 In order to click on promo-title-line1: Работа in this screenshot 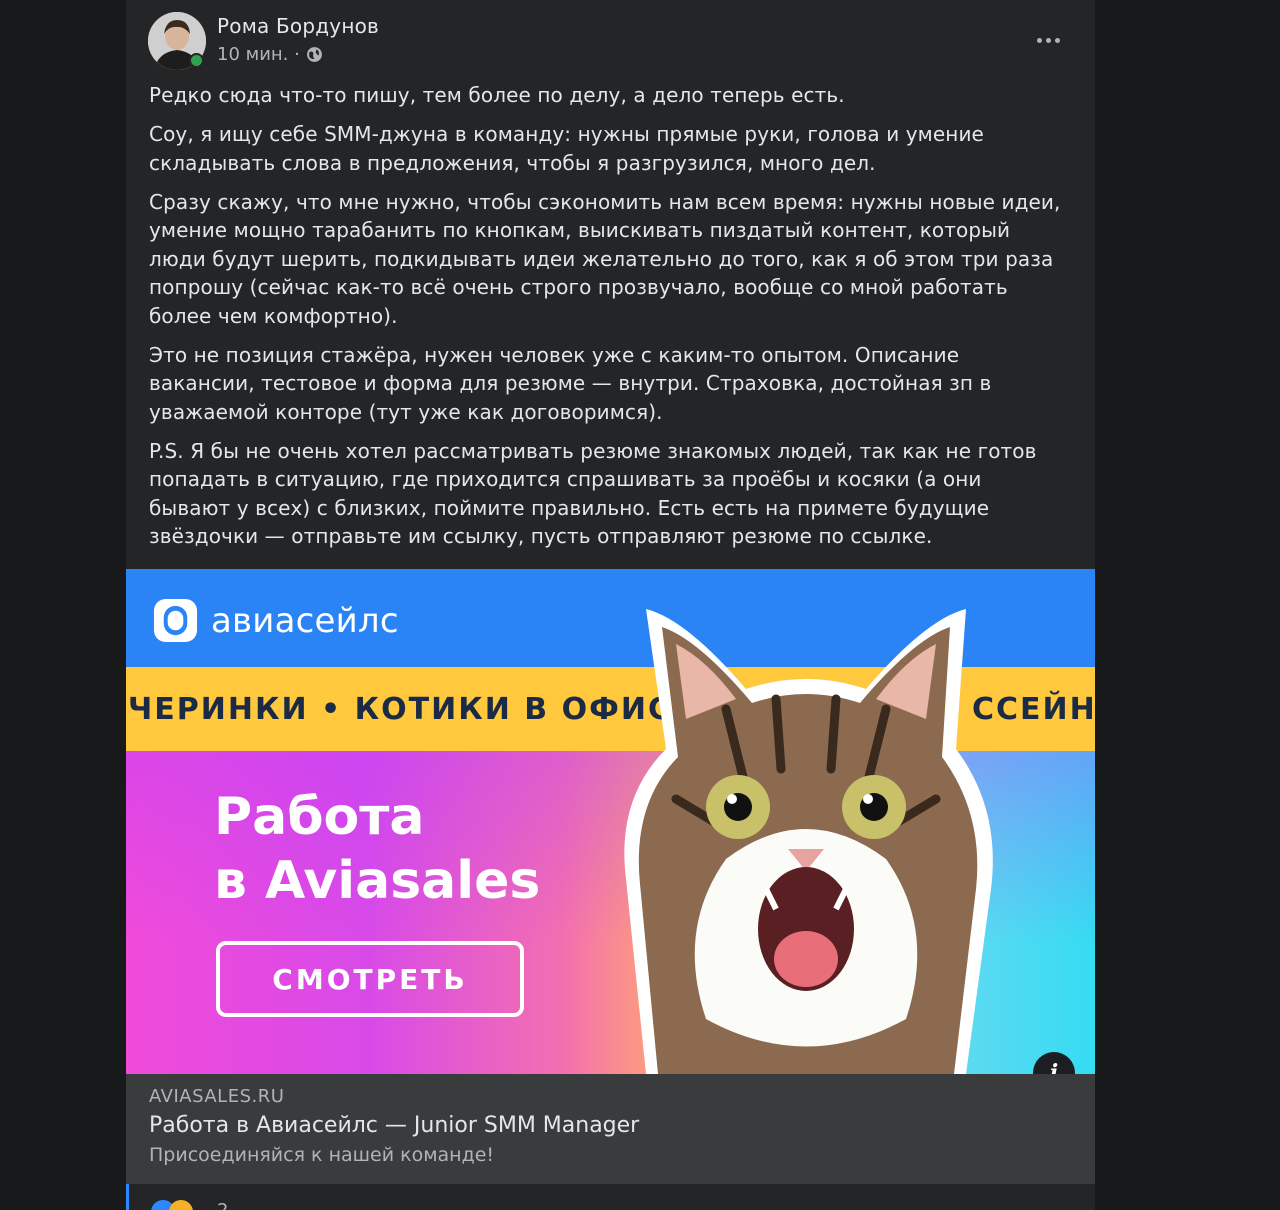, I will do `click(319, 817)`.